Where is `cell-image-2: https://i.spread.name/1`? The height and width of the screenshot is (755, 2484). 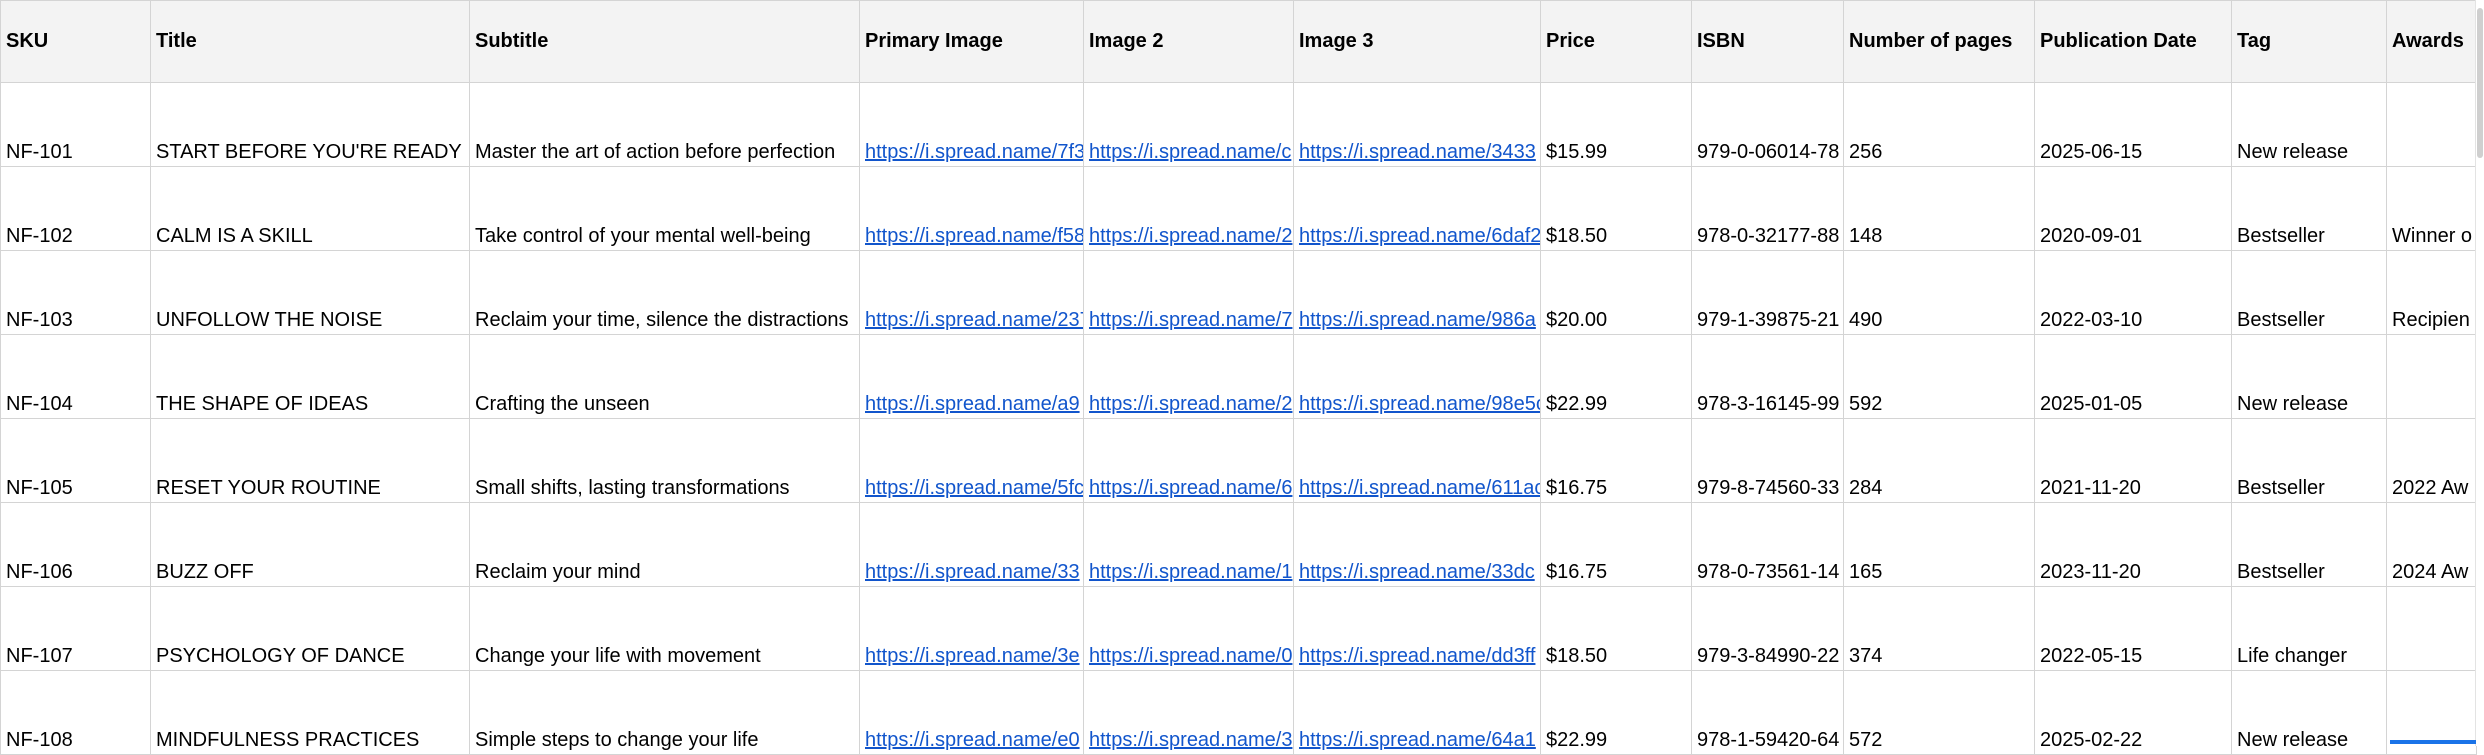 cell-image-2: https://i.spread.name/1 is located at coordinates (1188, 544).